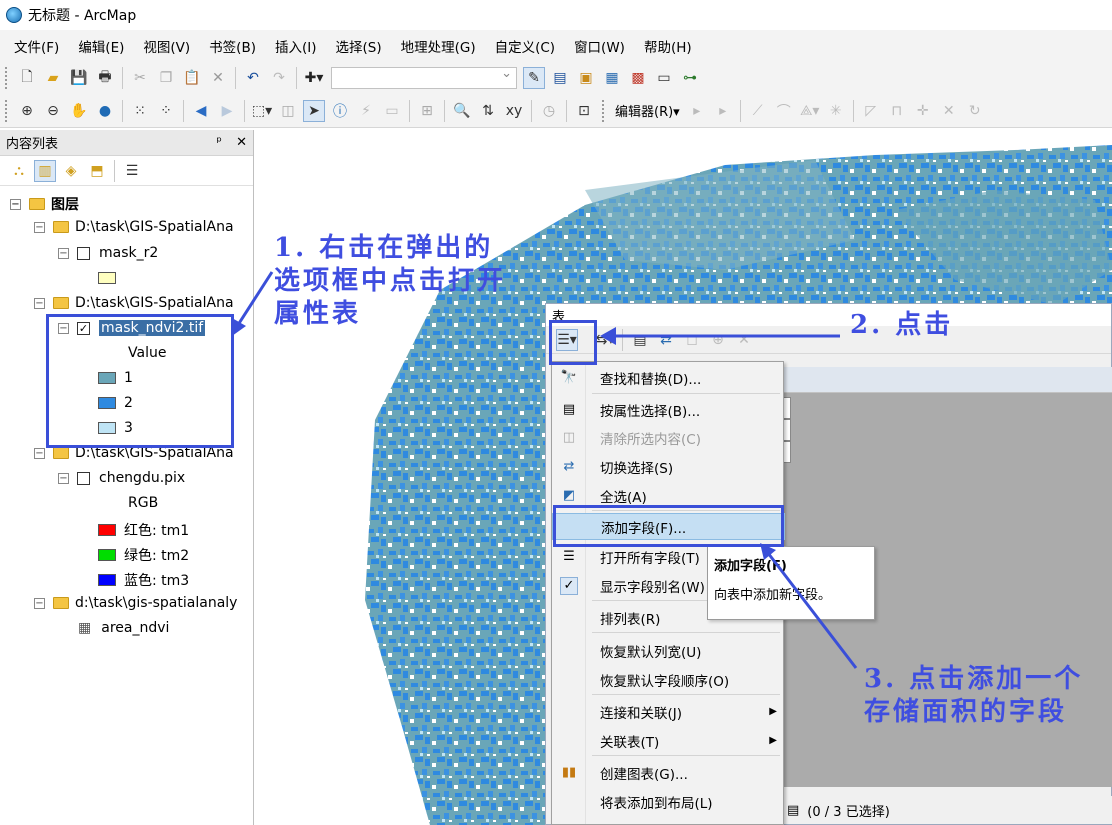 This screenshot has width=1112, height=825. Describe the element at coordinates (427, 111) in the screenshot. I see `measure-icon: ⊞` at that location.